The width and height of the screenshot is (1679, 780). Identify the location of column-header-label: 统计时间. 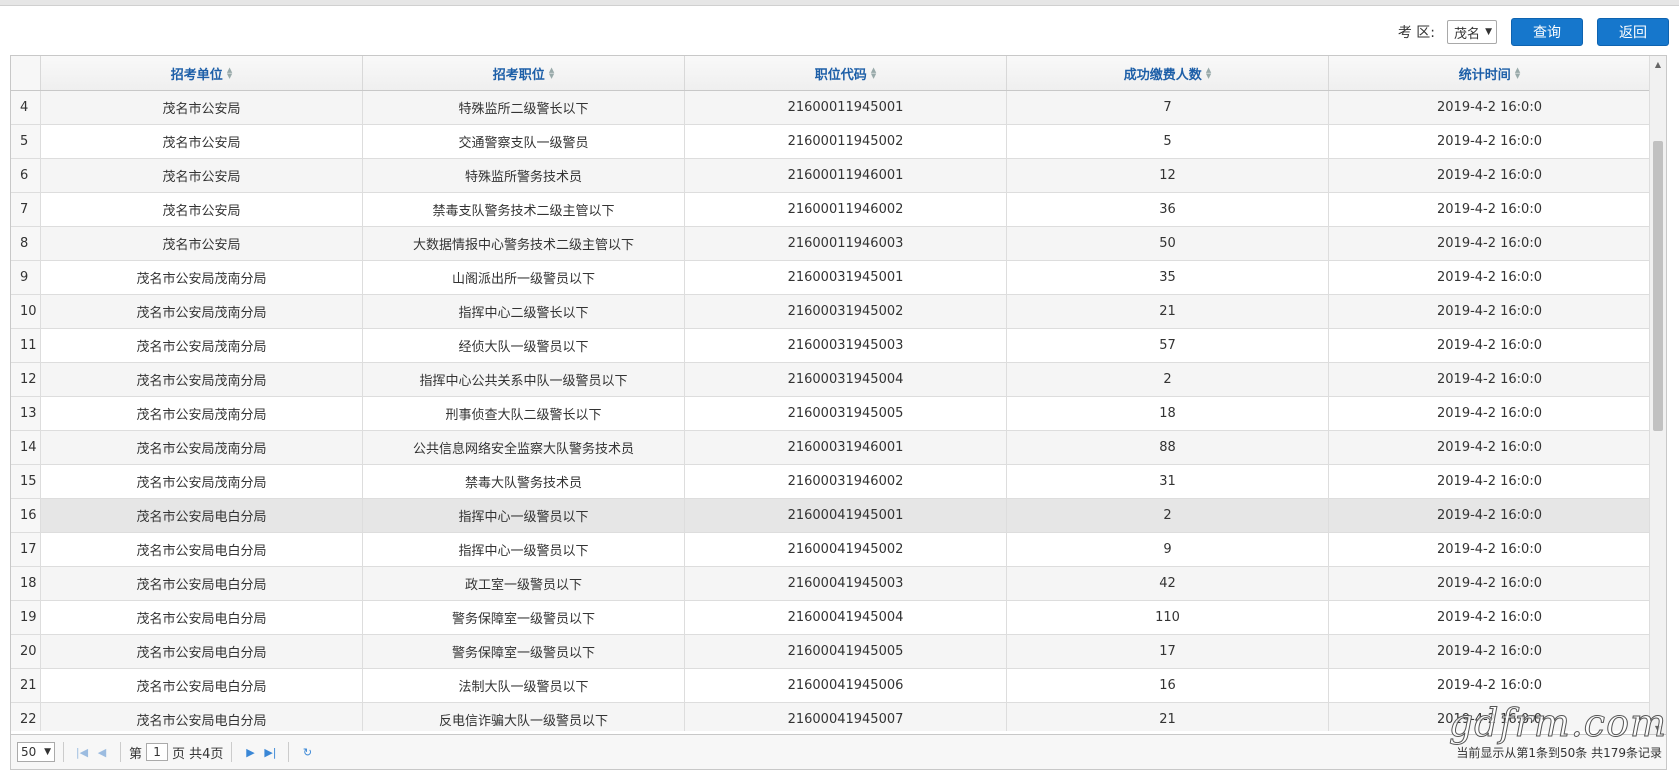
(1484, 75).